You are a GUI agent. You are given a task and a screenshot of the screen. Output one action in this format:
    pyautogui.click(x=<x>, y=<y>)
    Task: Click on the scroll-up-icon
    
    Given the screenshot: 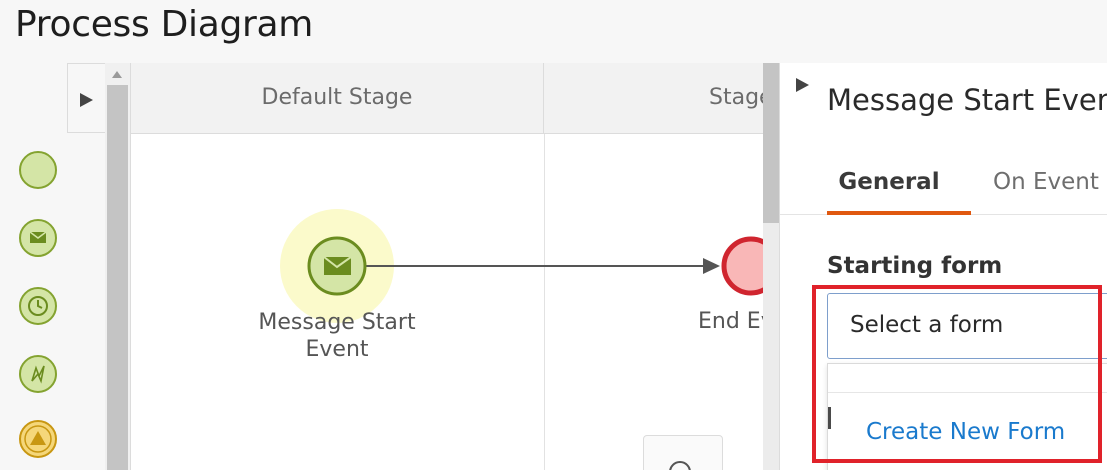 What is the action you would take?
    pyautogui.click(x=117, y=74)
    